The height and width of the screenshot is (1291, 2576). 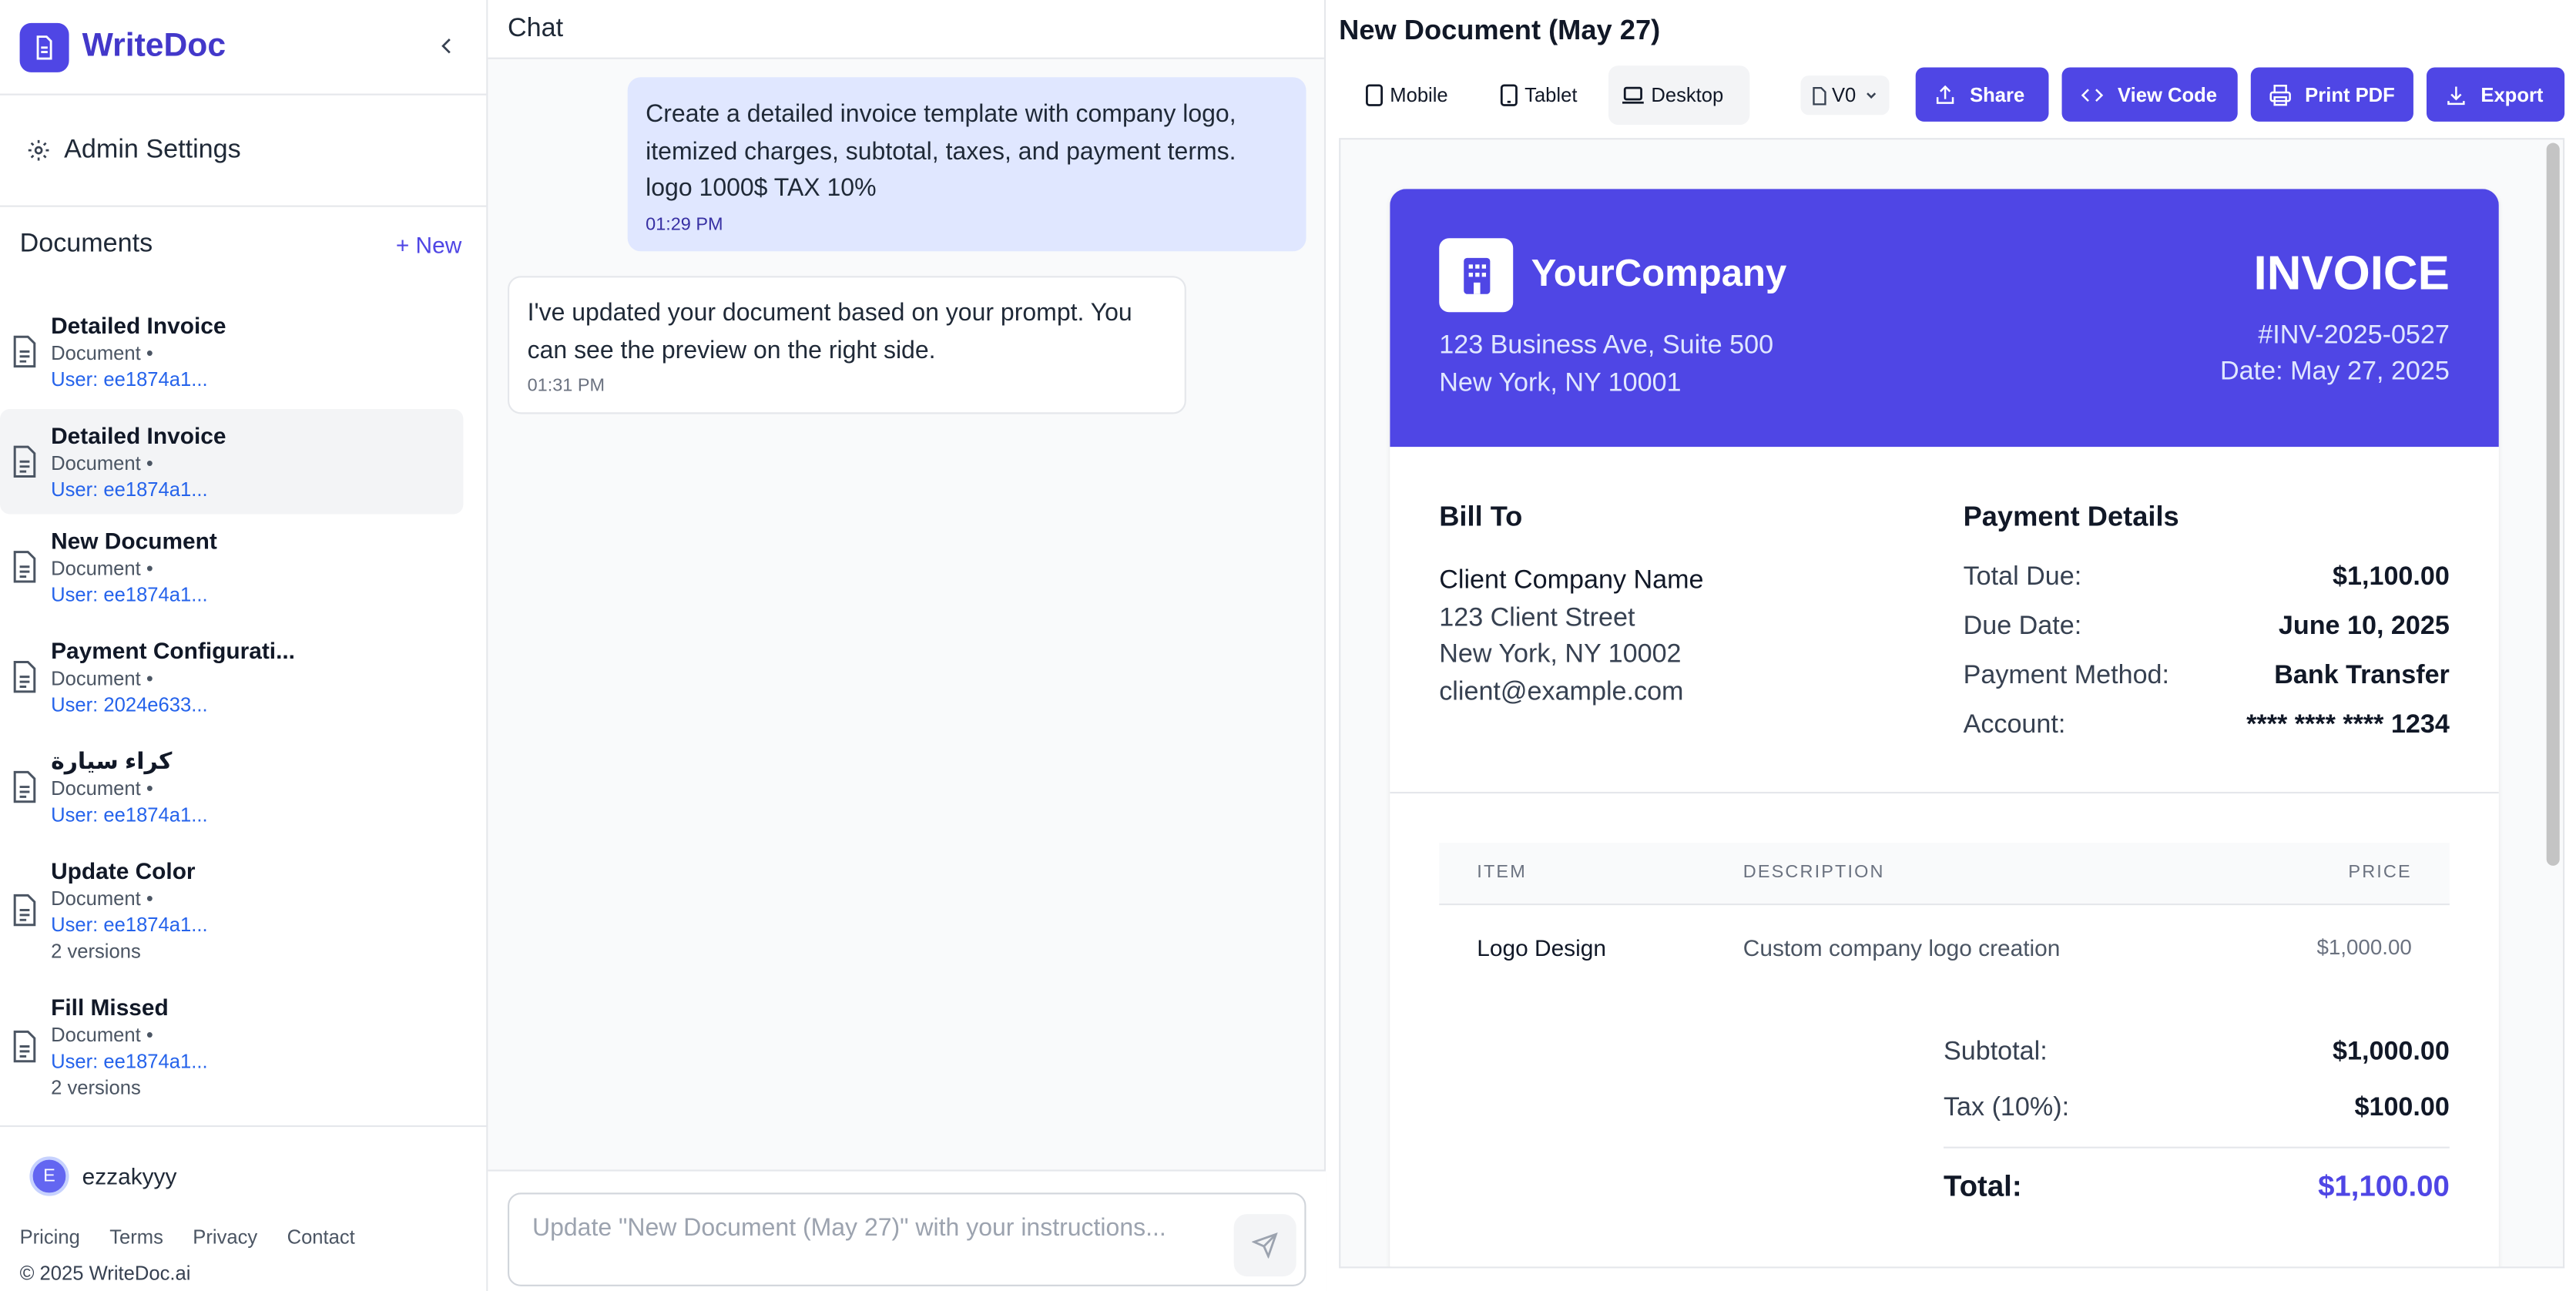 What do you see at coordinates (110, 1008) in the screenshot?
I see `document-title: Fill Missed` at bounding box center [110, 1008].